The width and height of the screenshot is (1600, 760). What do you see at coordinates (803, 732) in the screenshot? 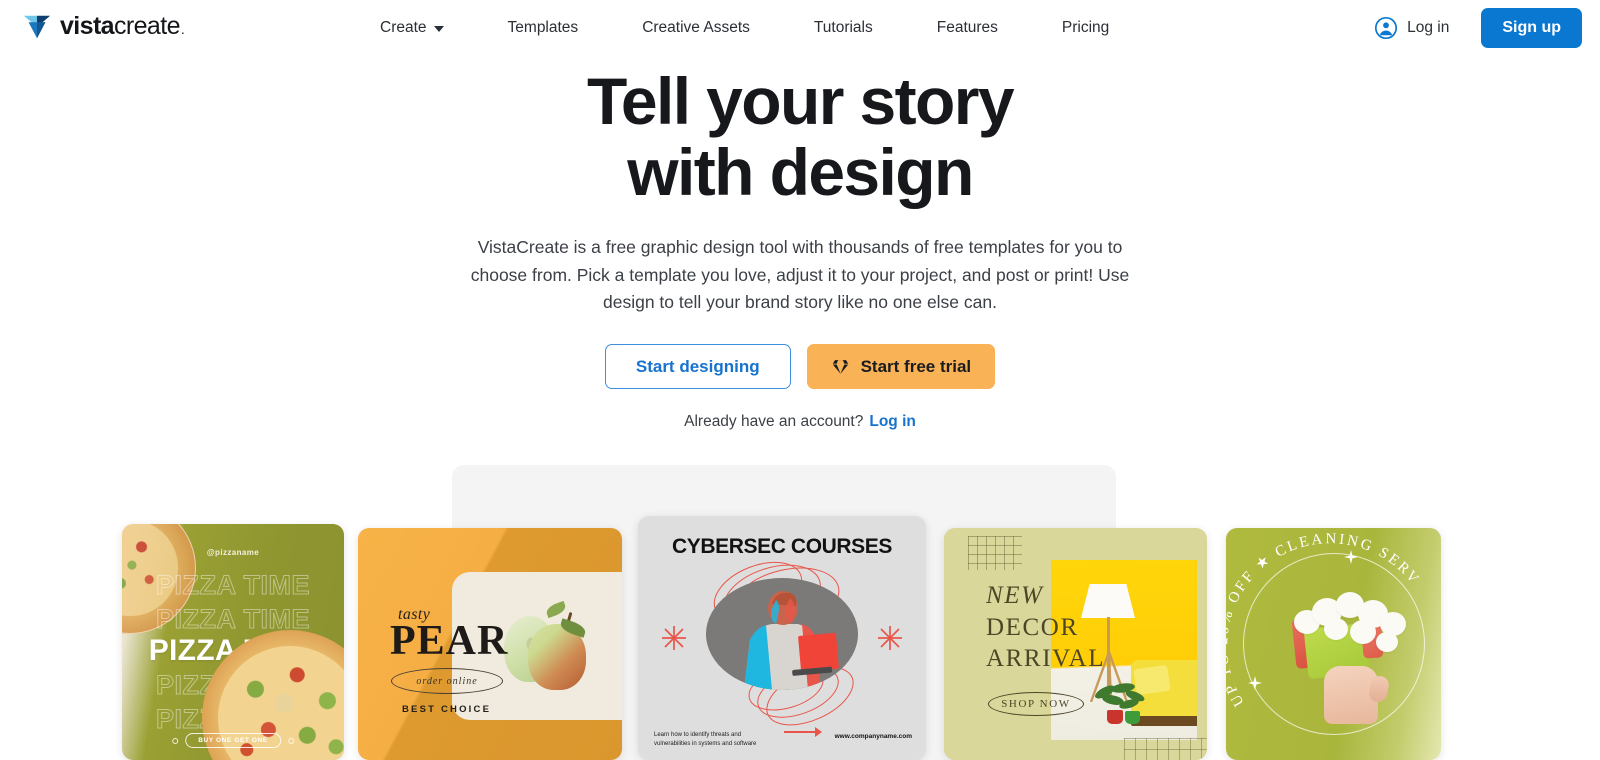
I see `arrow-right-icon` at bounding box center [803, 732].